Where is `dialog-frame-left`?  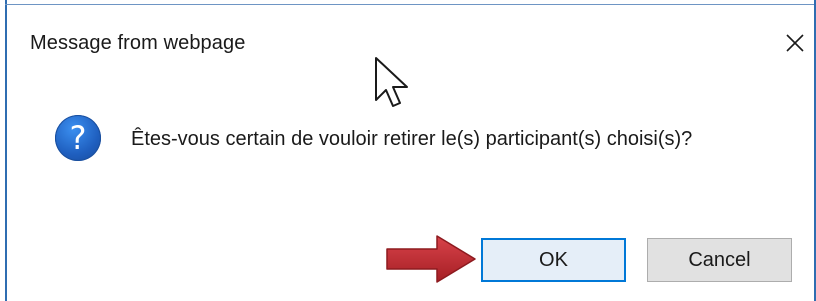 dialog-frame-left is located at coordinates (6, 150).